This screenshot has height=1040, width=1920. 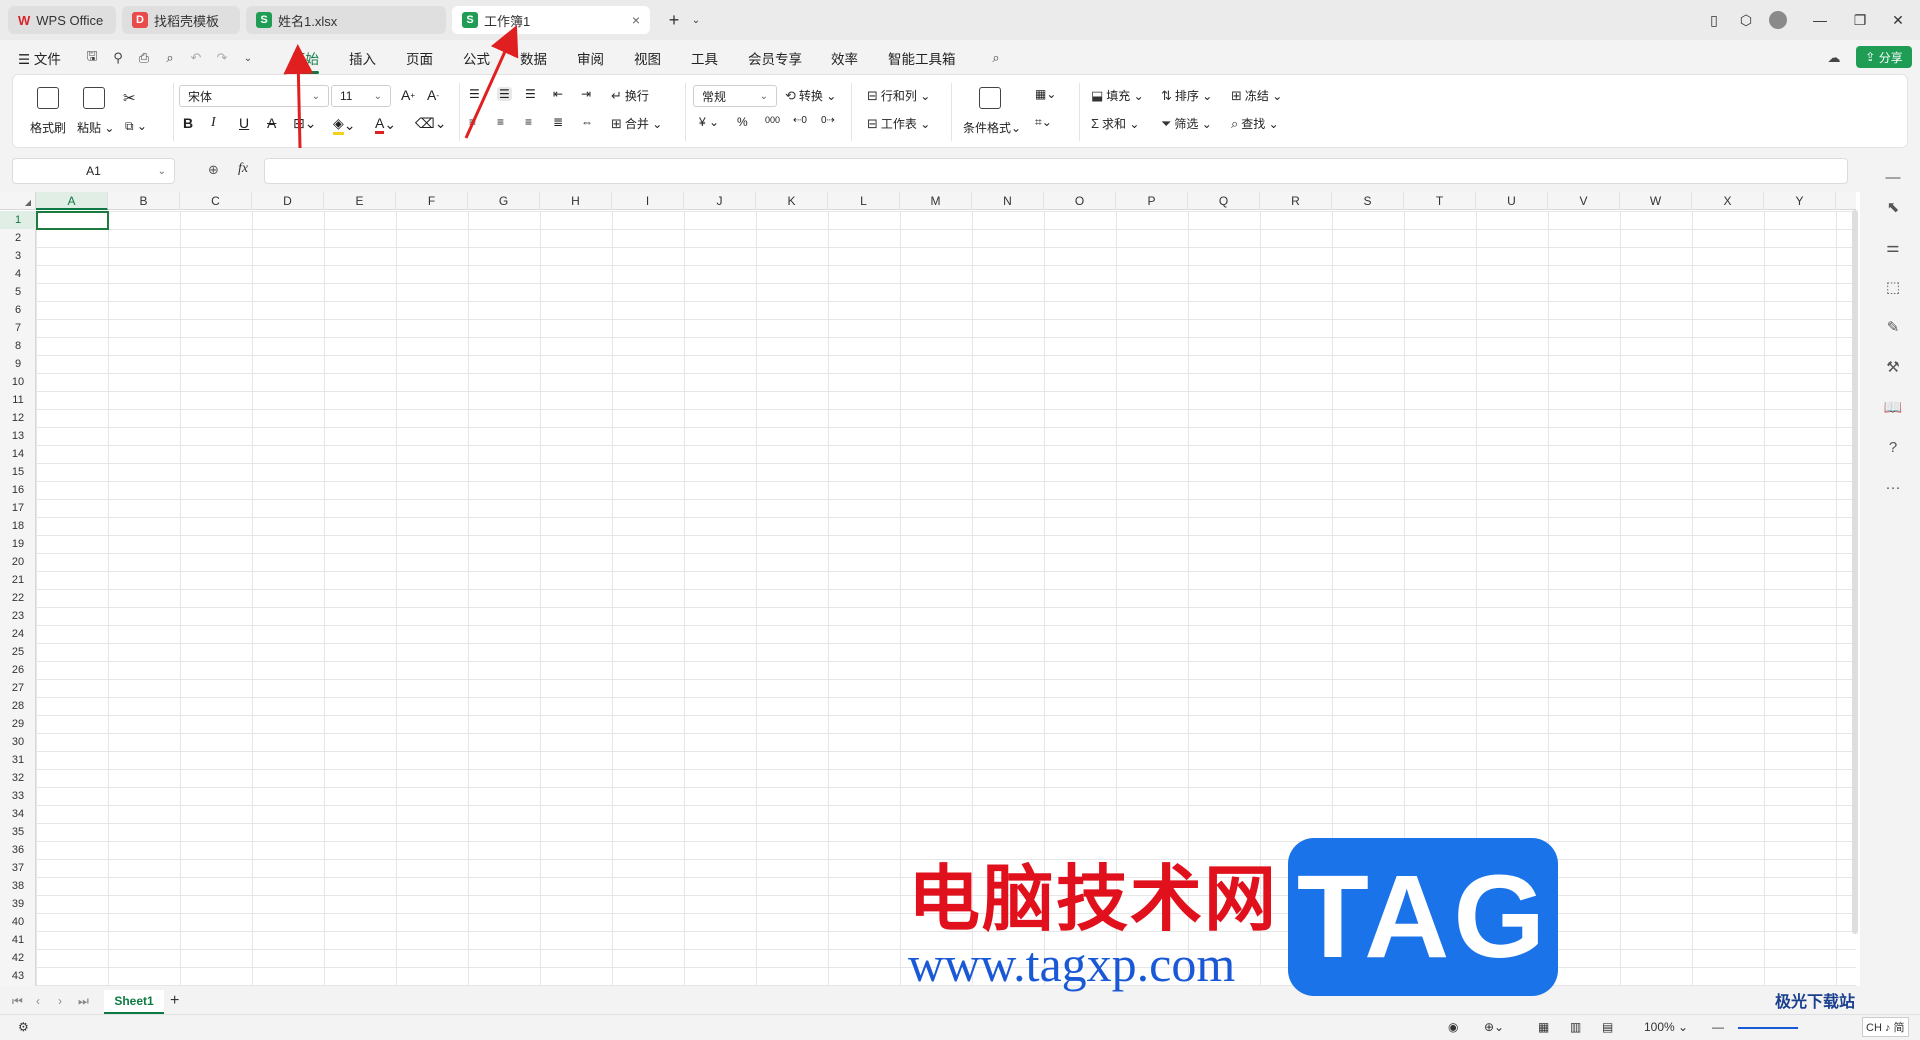 I want to click on row-header: 41, so click(x=18, y=940).